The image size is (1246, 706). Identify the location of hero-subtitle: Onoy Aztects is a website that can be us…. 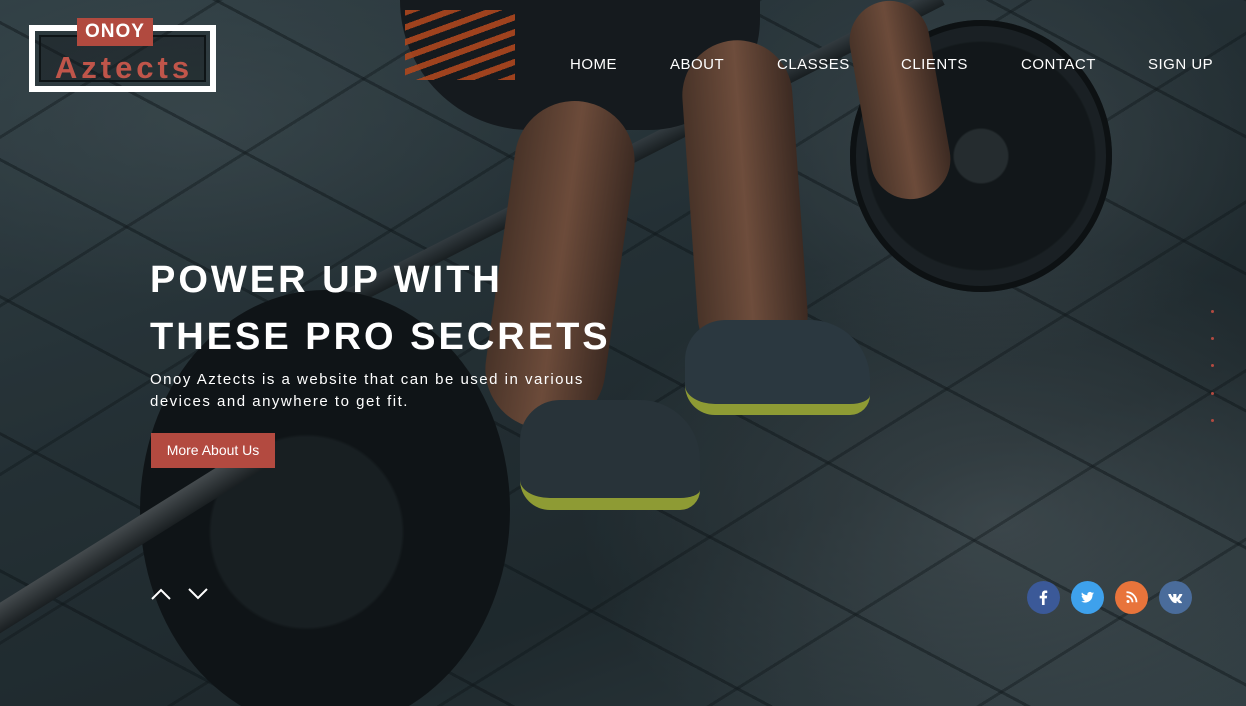
(400, 391).